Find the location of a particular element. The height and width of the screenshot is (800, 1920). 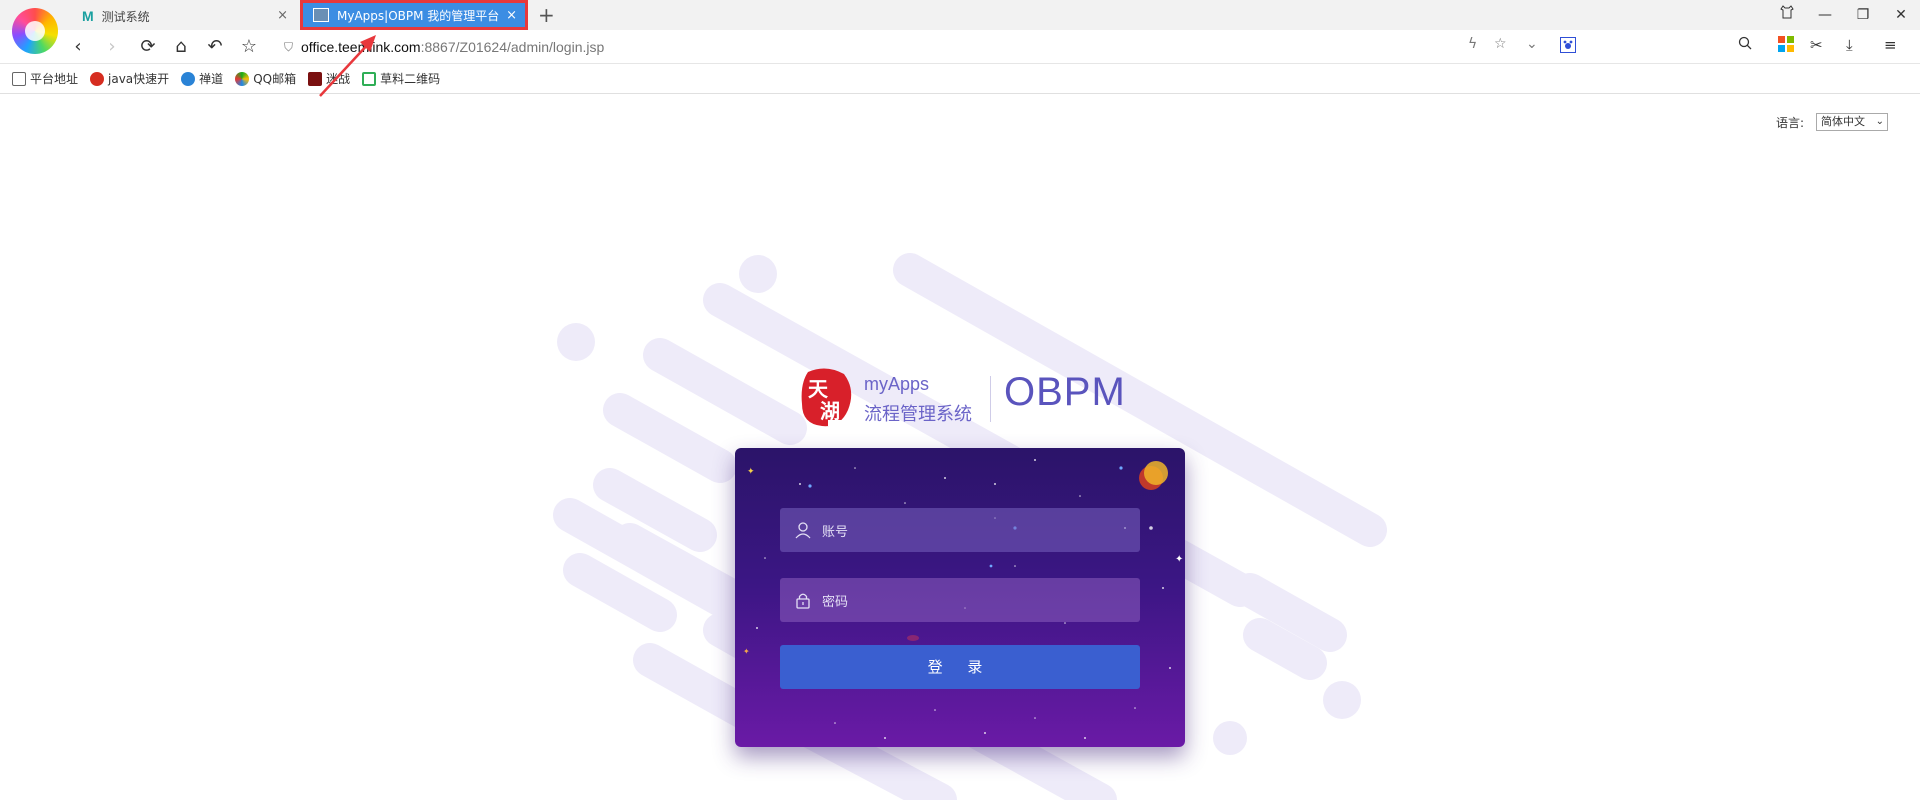

bookmark-java: java快速开 is located at coordinates (129, 78).